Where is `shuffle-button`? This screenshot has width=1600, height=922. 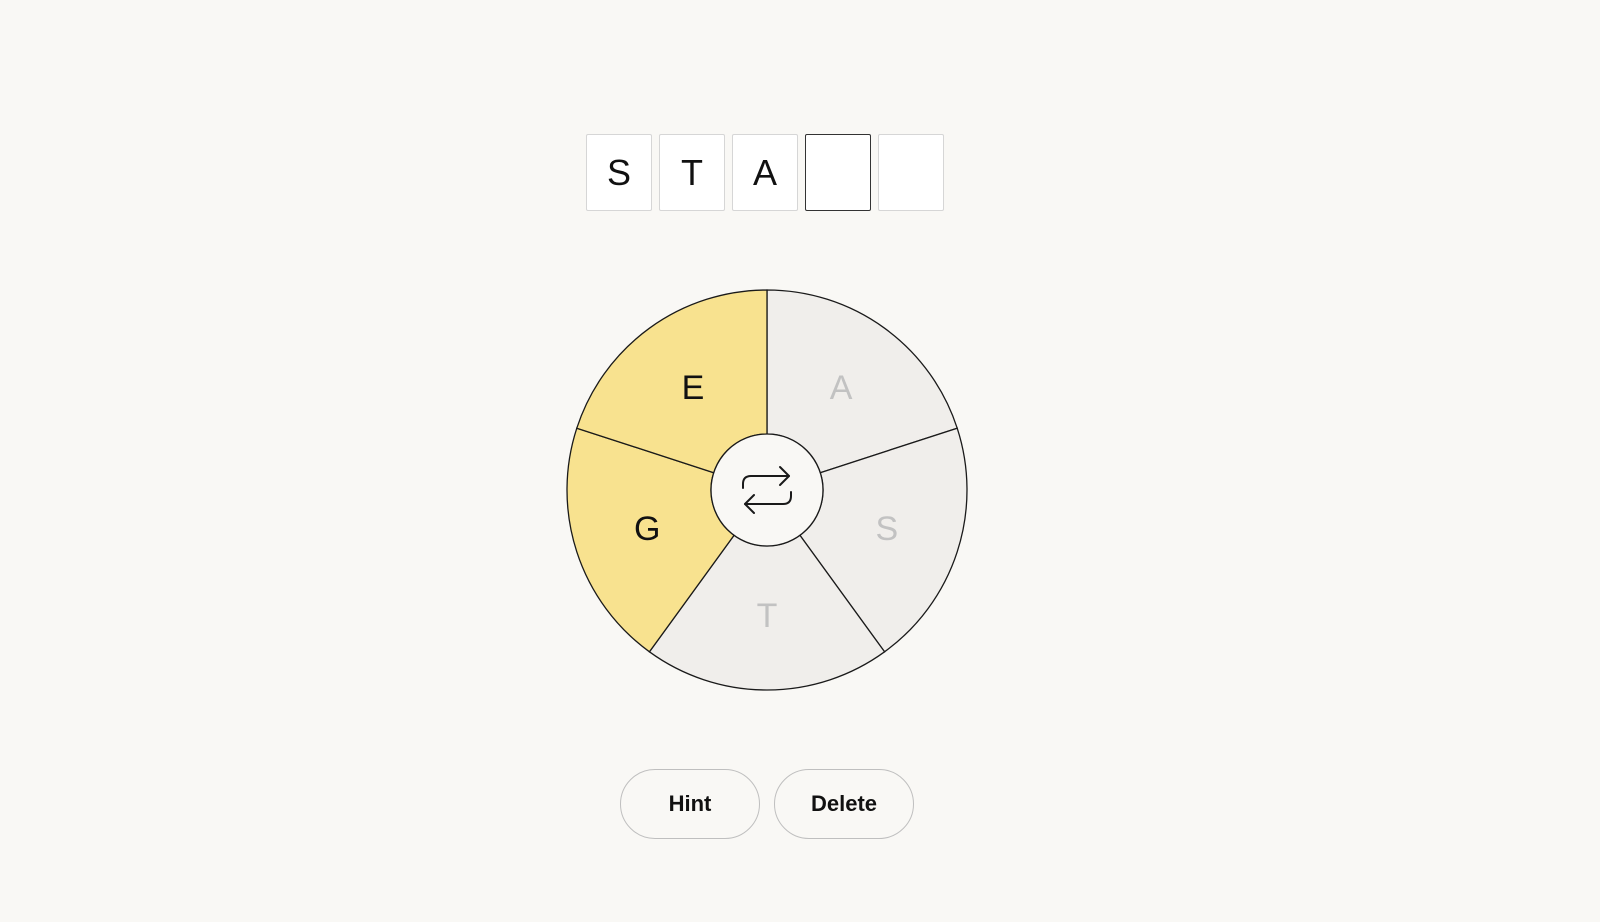
shuffle-button is located at coordinates (767, 490).